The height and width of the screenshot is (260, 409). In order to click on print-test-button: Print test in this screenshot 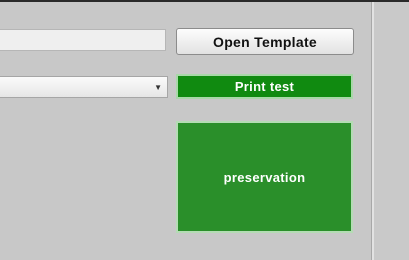, I will do `click(264, 86)`.